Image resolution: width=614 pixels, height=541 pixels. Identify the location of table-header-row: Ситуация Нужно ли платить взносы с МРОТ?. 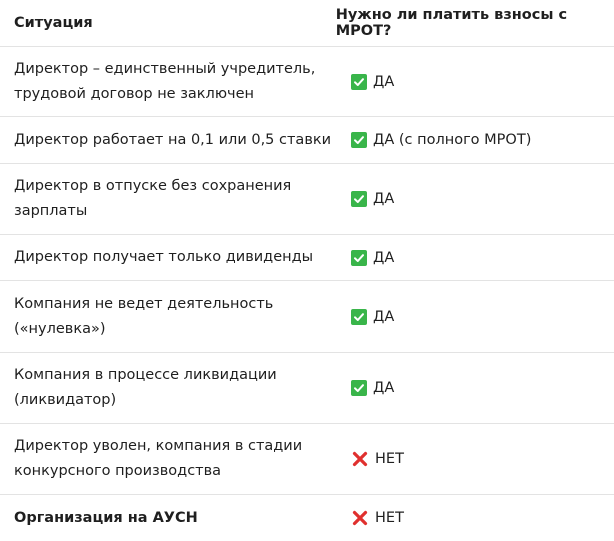
(307, 23).